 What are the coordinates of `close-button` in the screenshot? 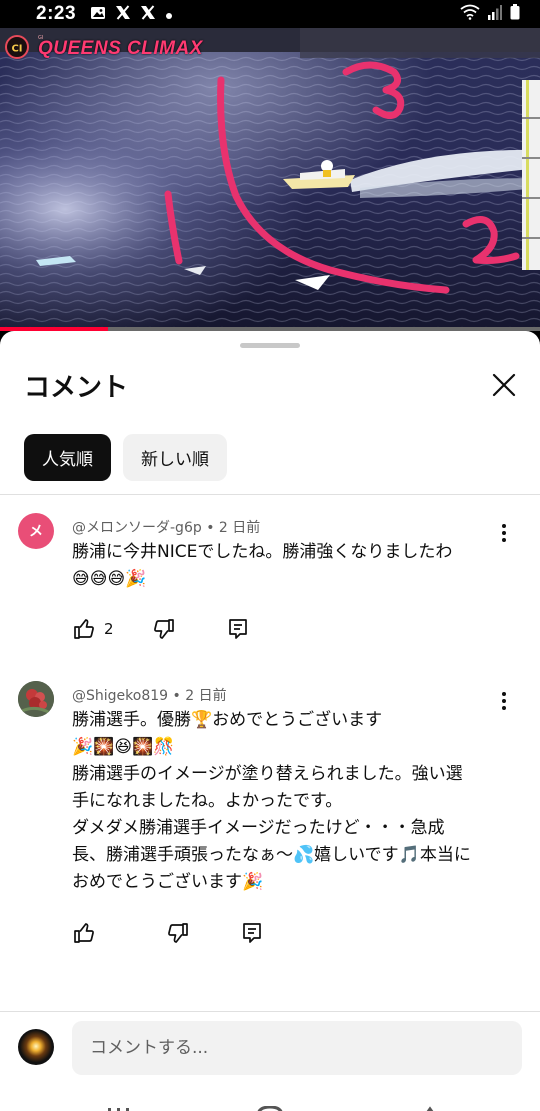 It's located at (504, 385).